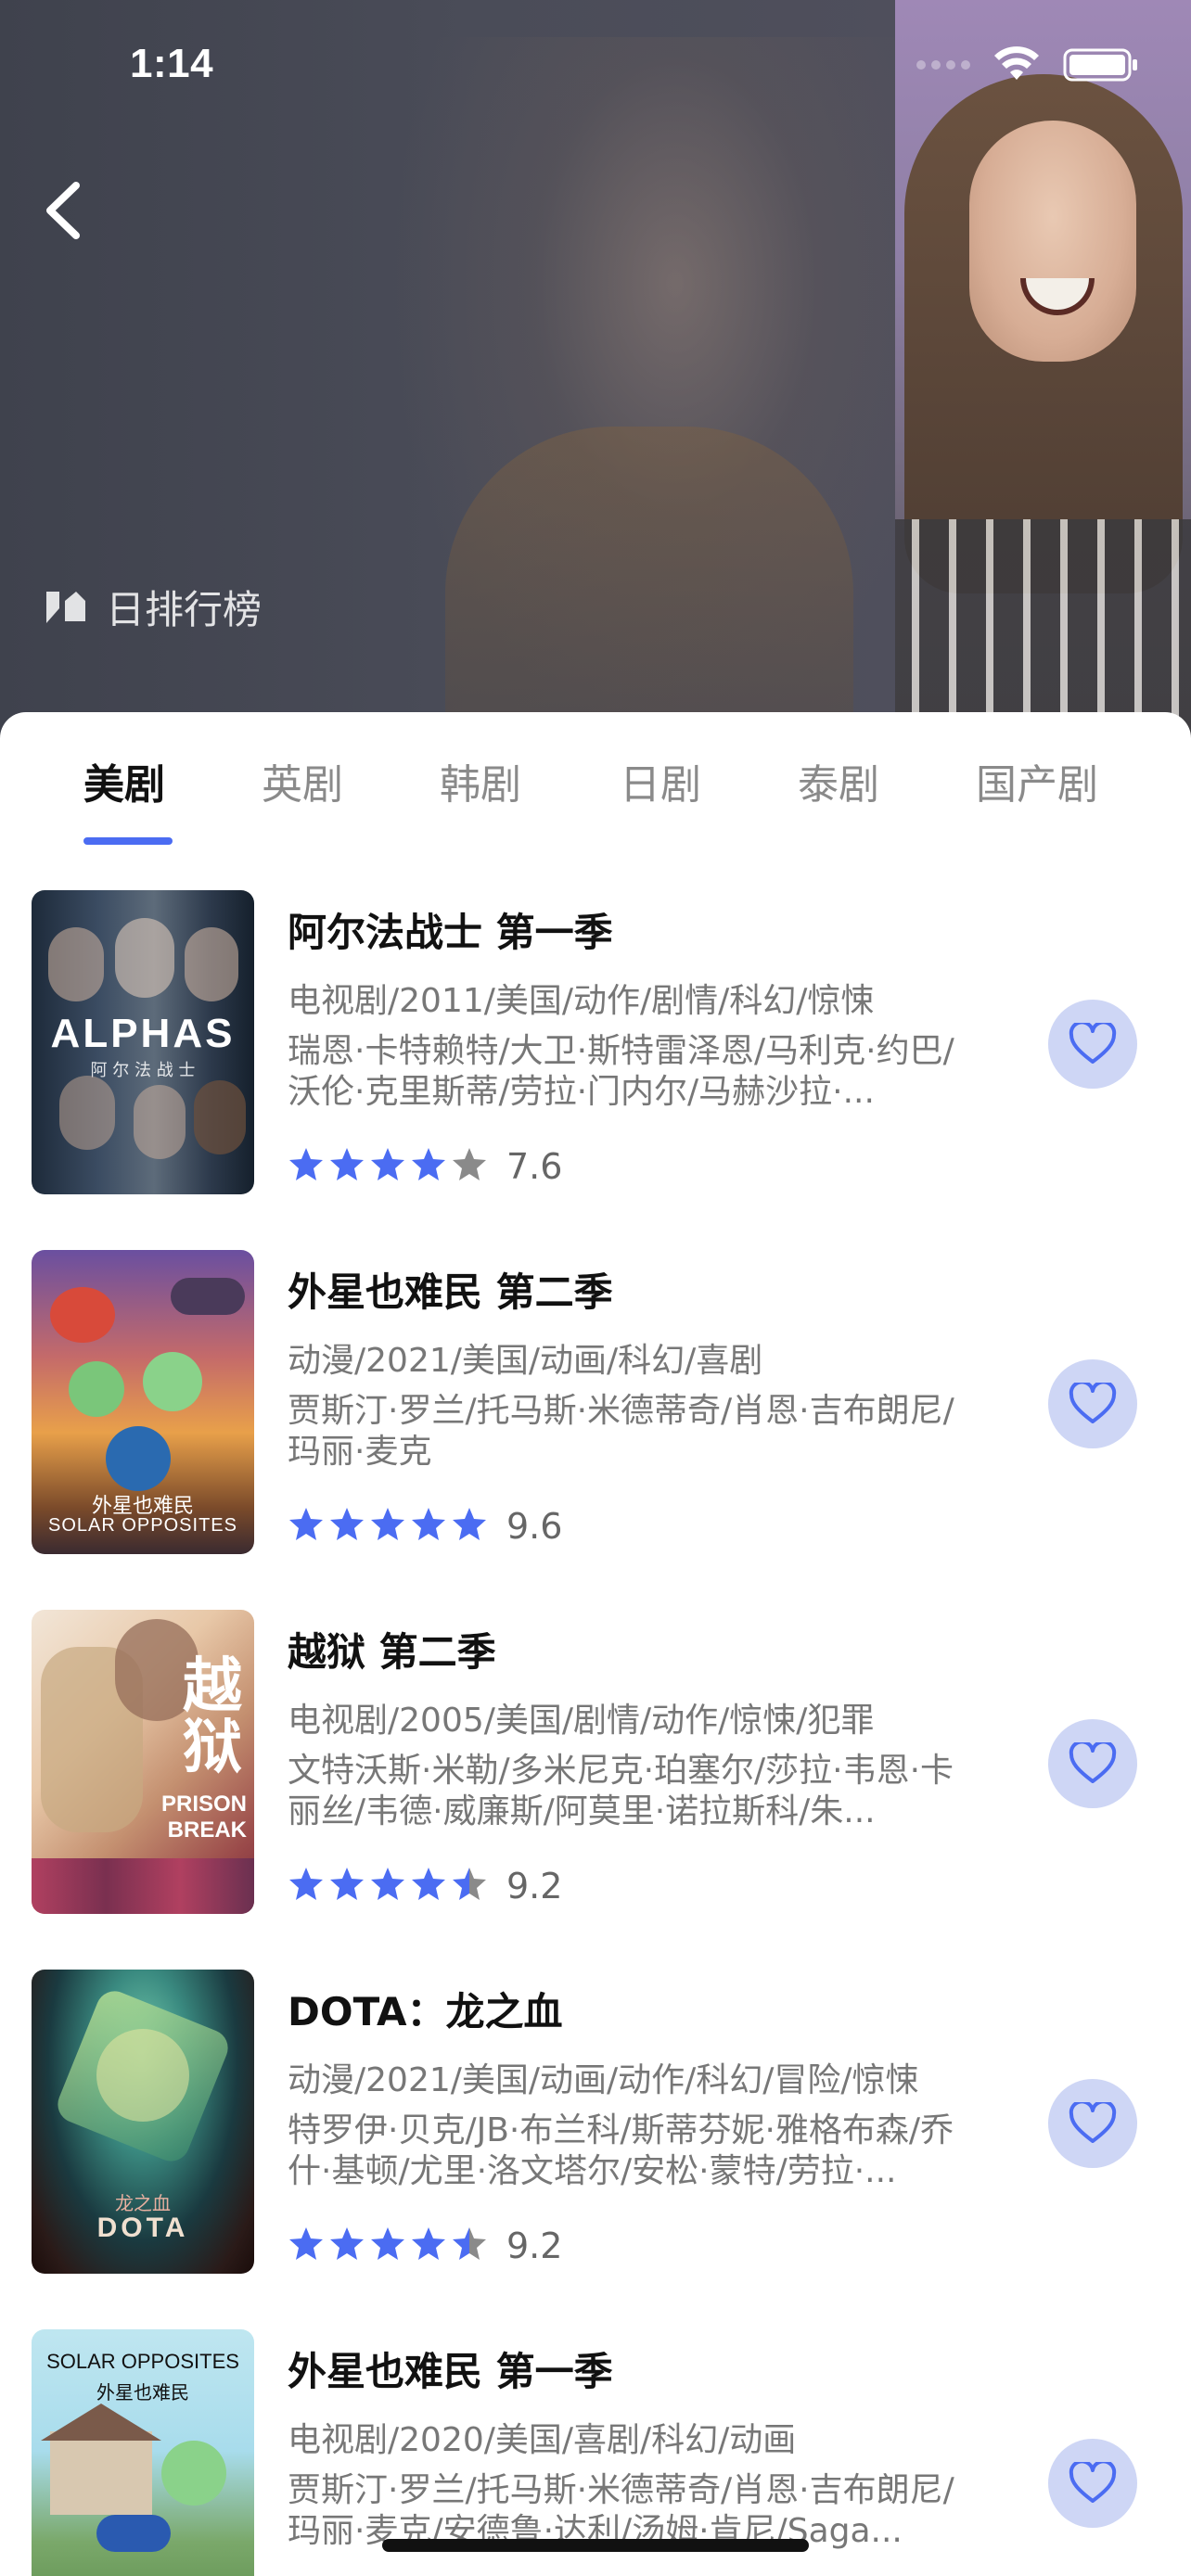 This screenshot has height=2576, width=1191. I want to click on poster-title: ALPHAS, so click(143, 1033).